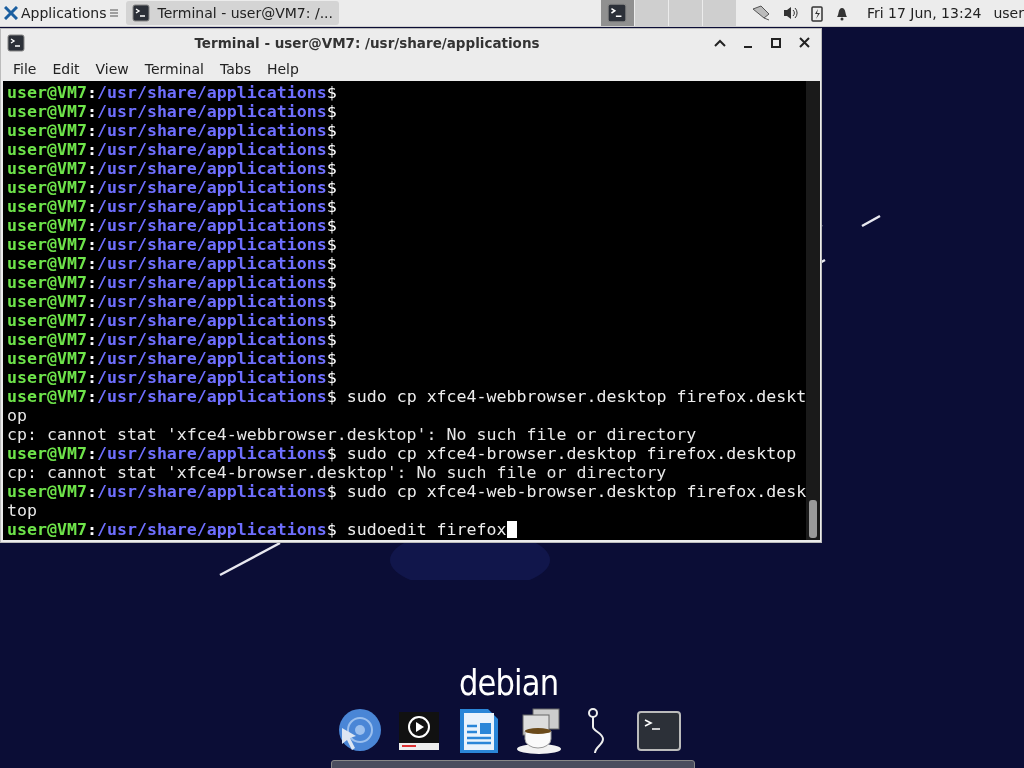  I want to click on command-text: sudo cp xfce4-browser.desktop firefox.desktop, so click(571, 453).